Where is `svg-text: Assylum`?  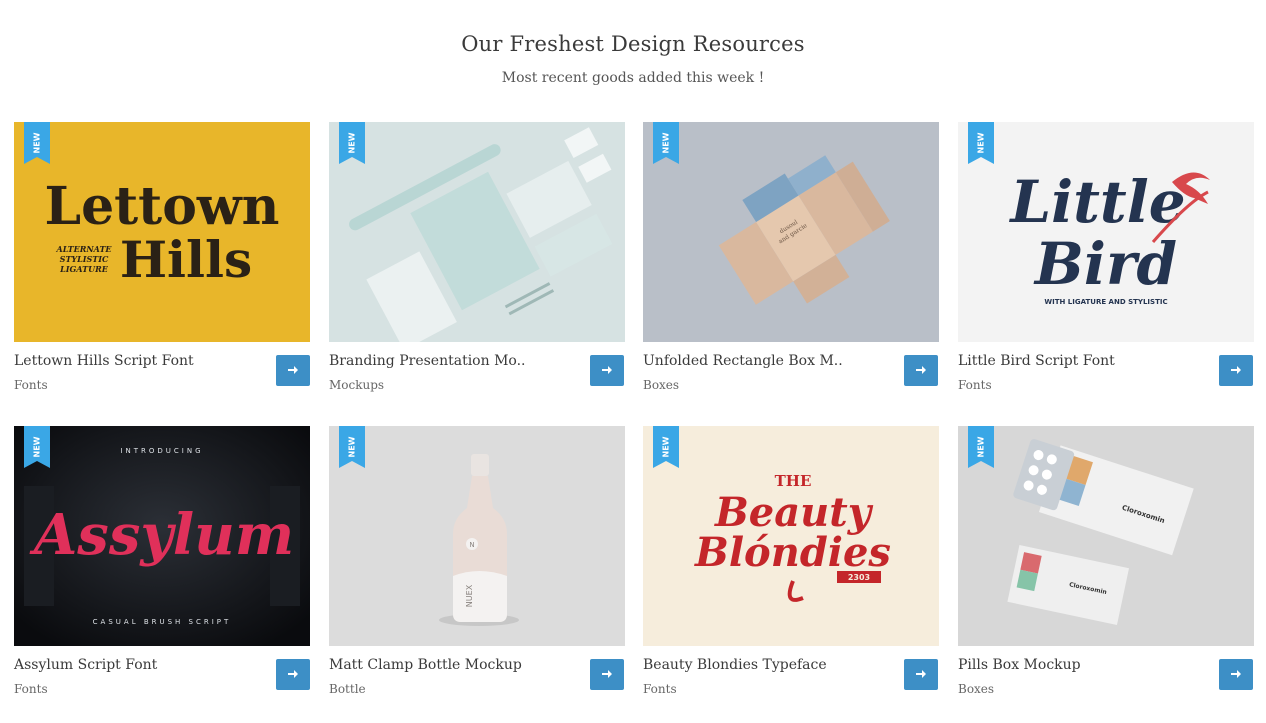
svg-text: Assylum is located at coordinates (161, 535).